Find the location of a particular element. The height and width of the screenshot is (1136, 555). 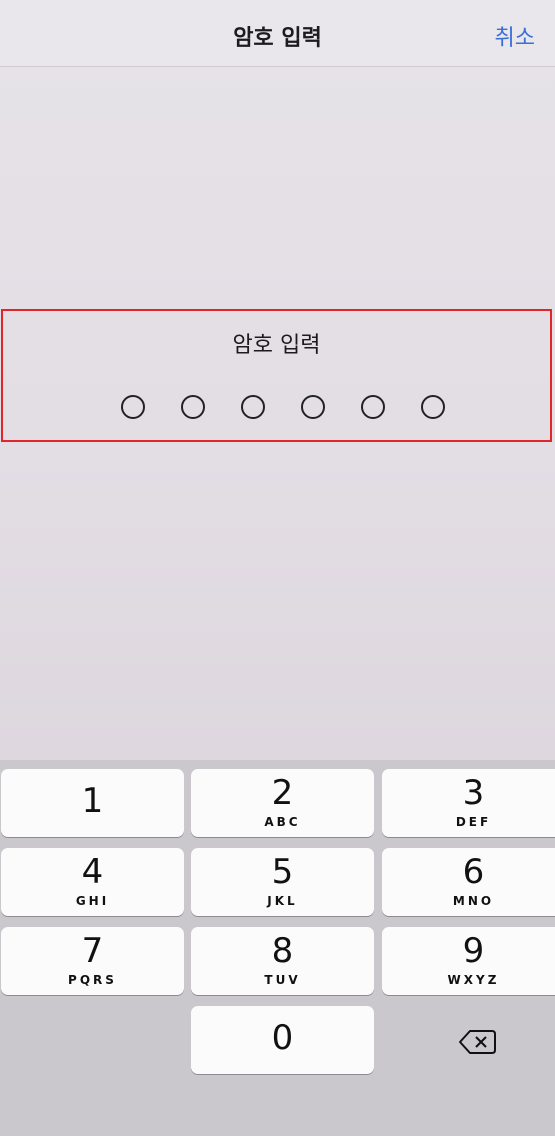

key-4-letters: GHI is located at coordinates (92, 901).